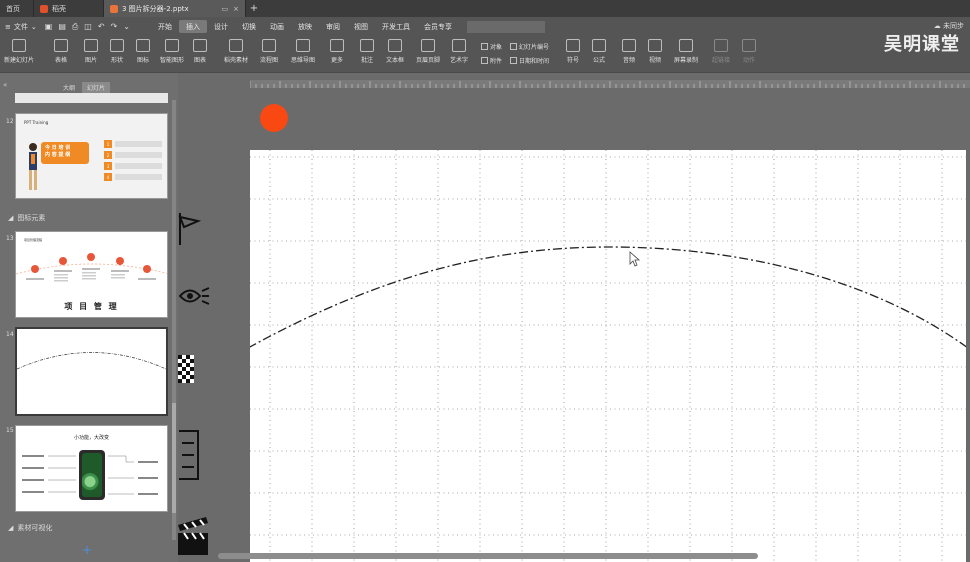  What do you see at coordinates (91, 156) in the screenshot?
I see `slide-thumbnail-12: PPT Training 今 日 培 训 内 容 提 纲 1 2 3 4` at bounding box center [91, 156].